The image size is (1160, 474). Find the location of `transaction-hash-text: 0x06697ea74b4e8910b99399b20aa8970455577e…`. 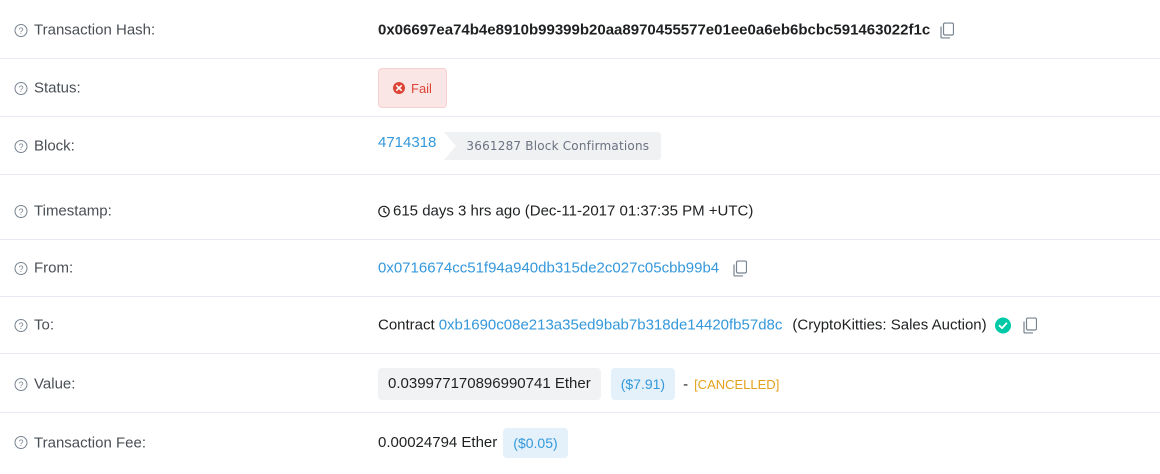

transaction-hash-text: 0x06697ea74b4e8910b99399b20aa8970455577e… is located at coordinates (654, 30).